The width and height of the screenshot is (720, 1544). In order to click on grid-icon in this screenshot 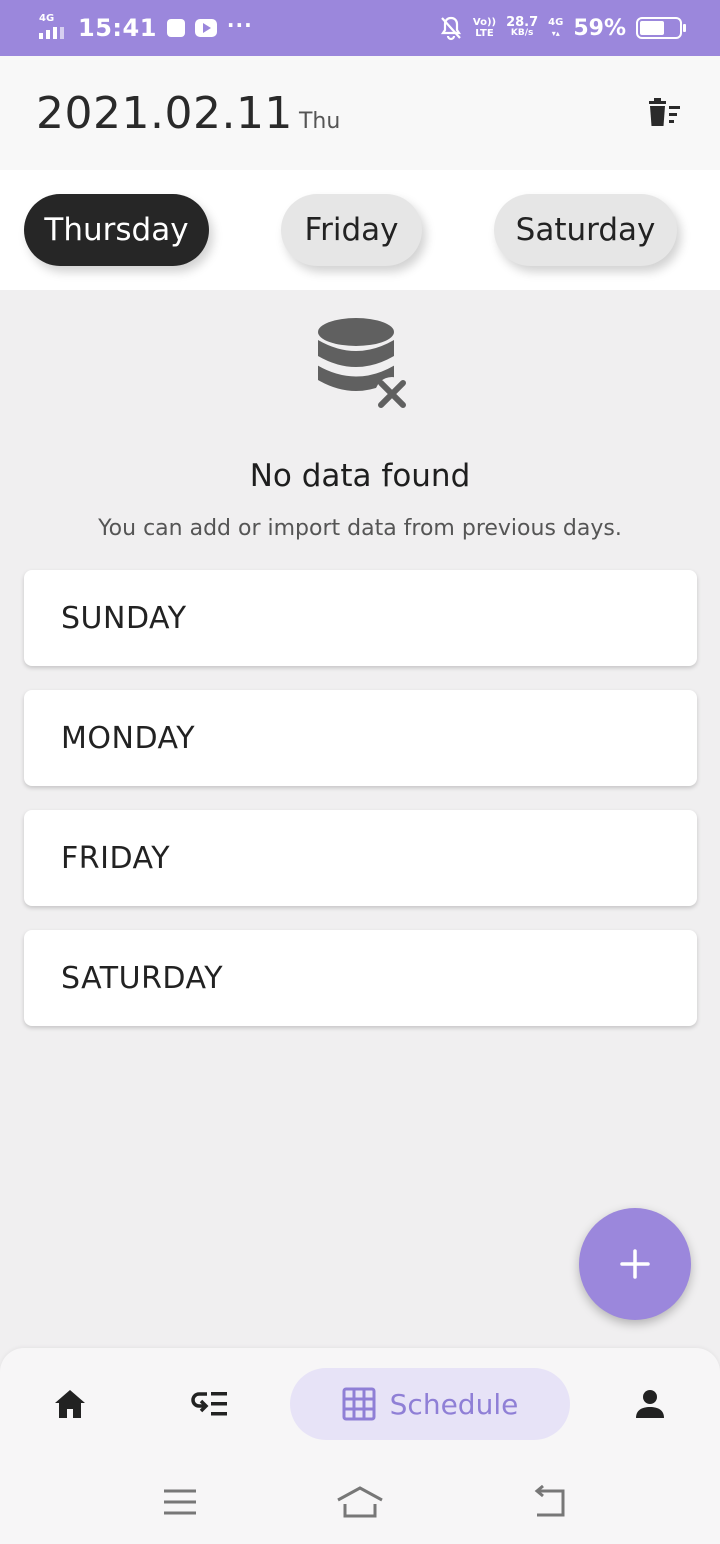, I will do `click(359, 1404)`.